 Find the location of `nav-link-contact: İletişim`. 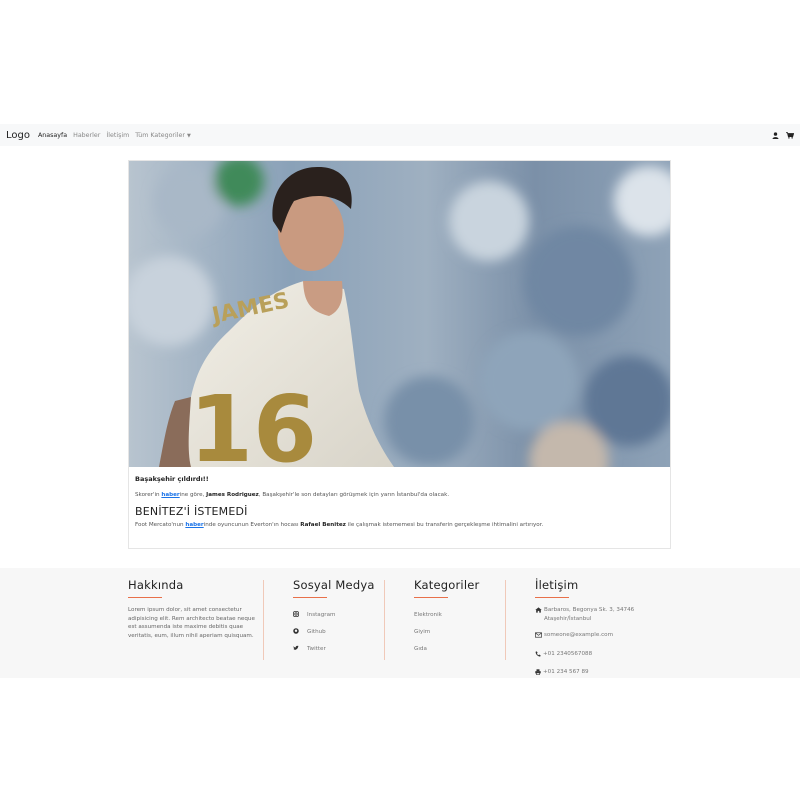

nav-link-contact: İletişim is located at coordinates (117, 135).